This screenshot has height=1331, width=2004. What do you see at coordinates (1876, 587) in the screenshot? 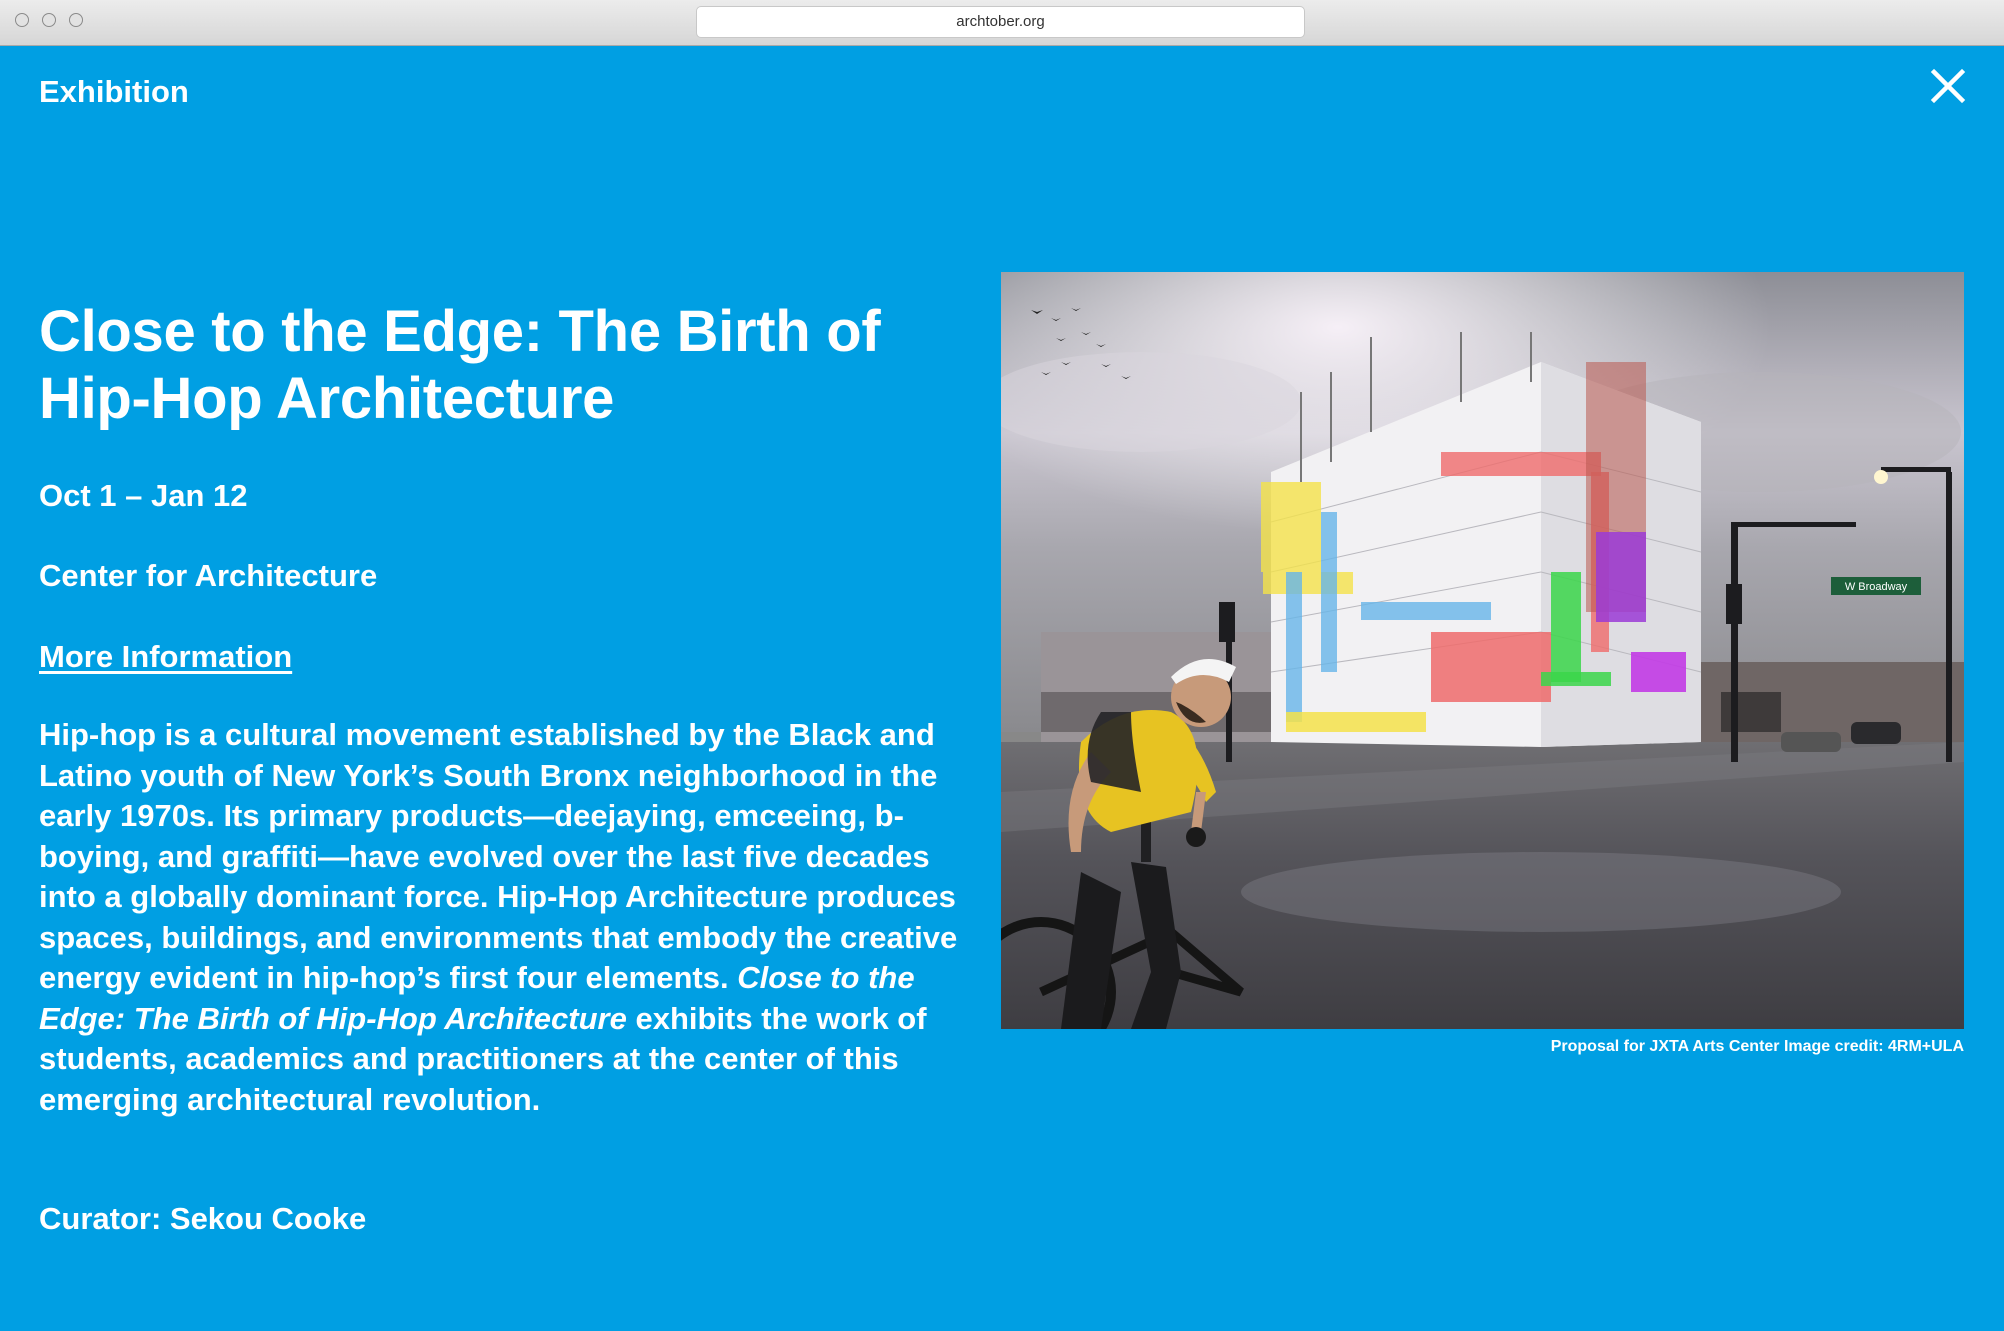
I see `street-sign-text: W Broadway` at bounding box center [1876, 587].